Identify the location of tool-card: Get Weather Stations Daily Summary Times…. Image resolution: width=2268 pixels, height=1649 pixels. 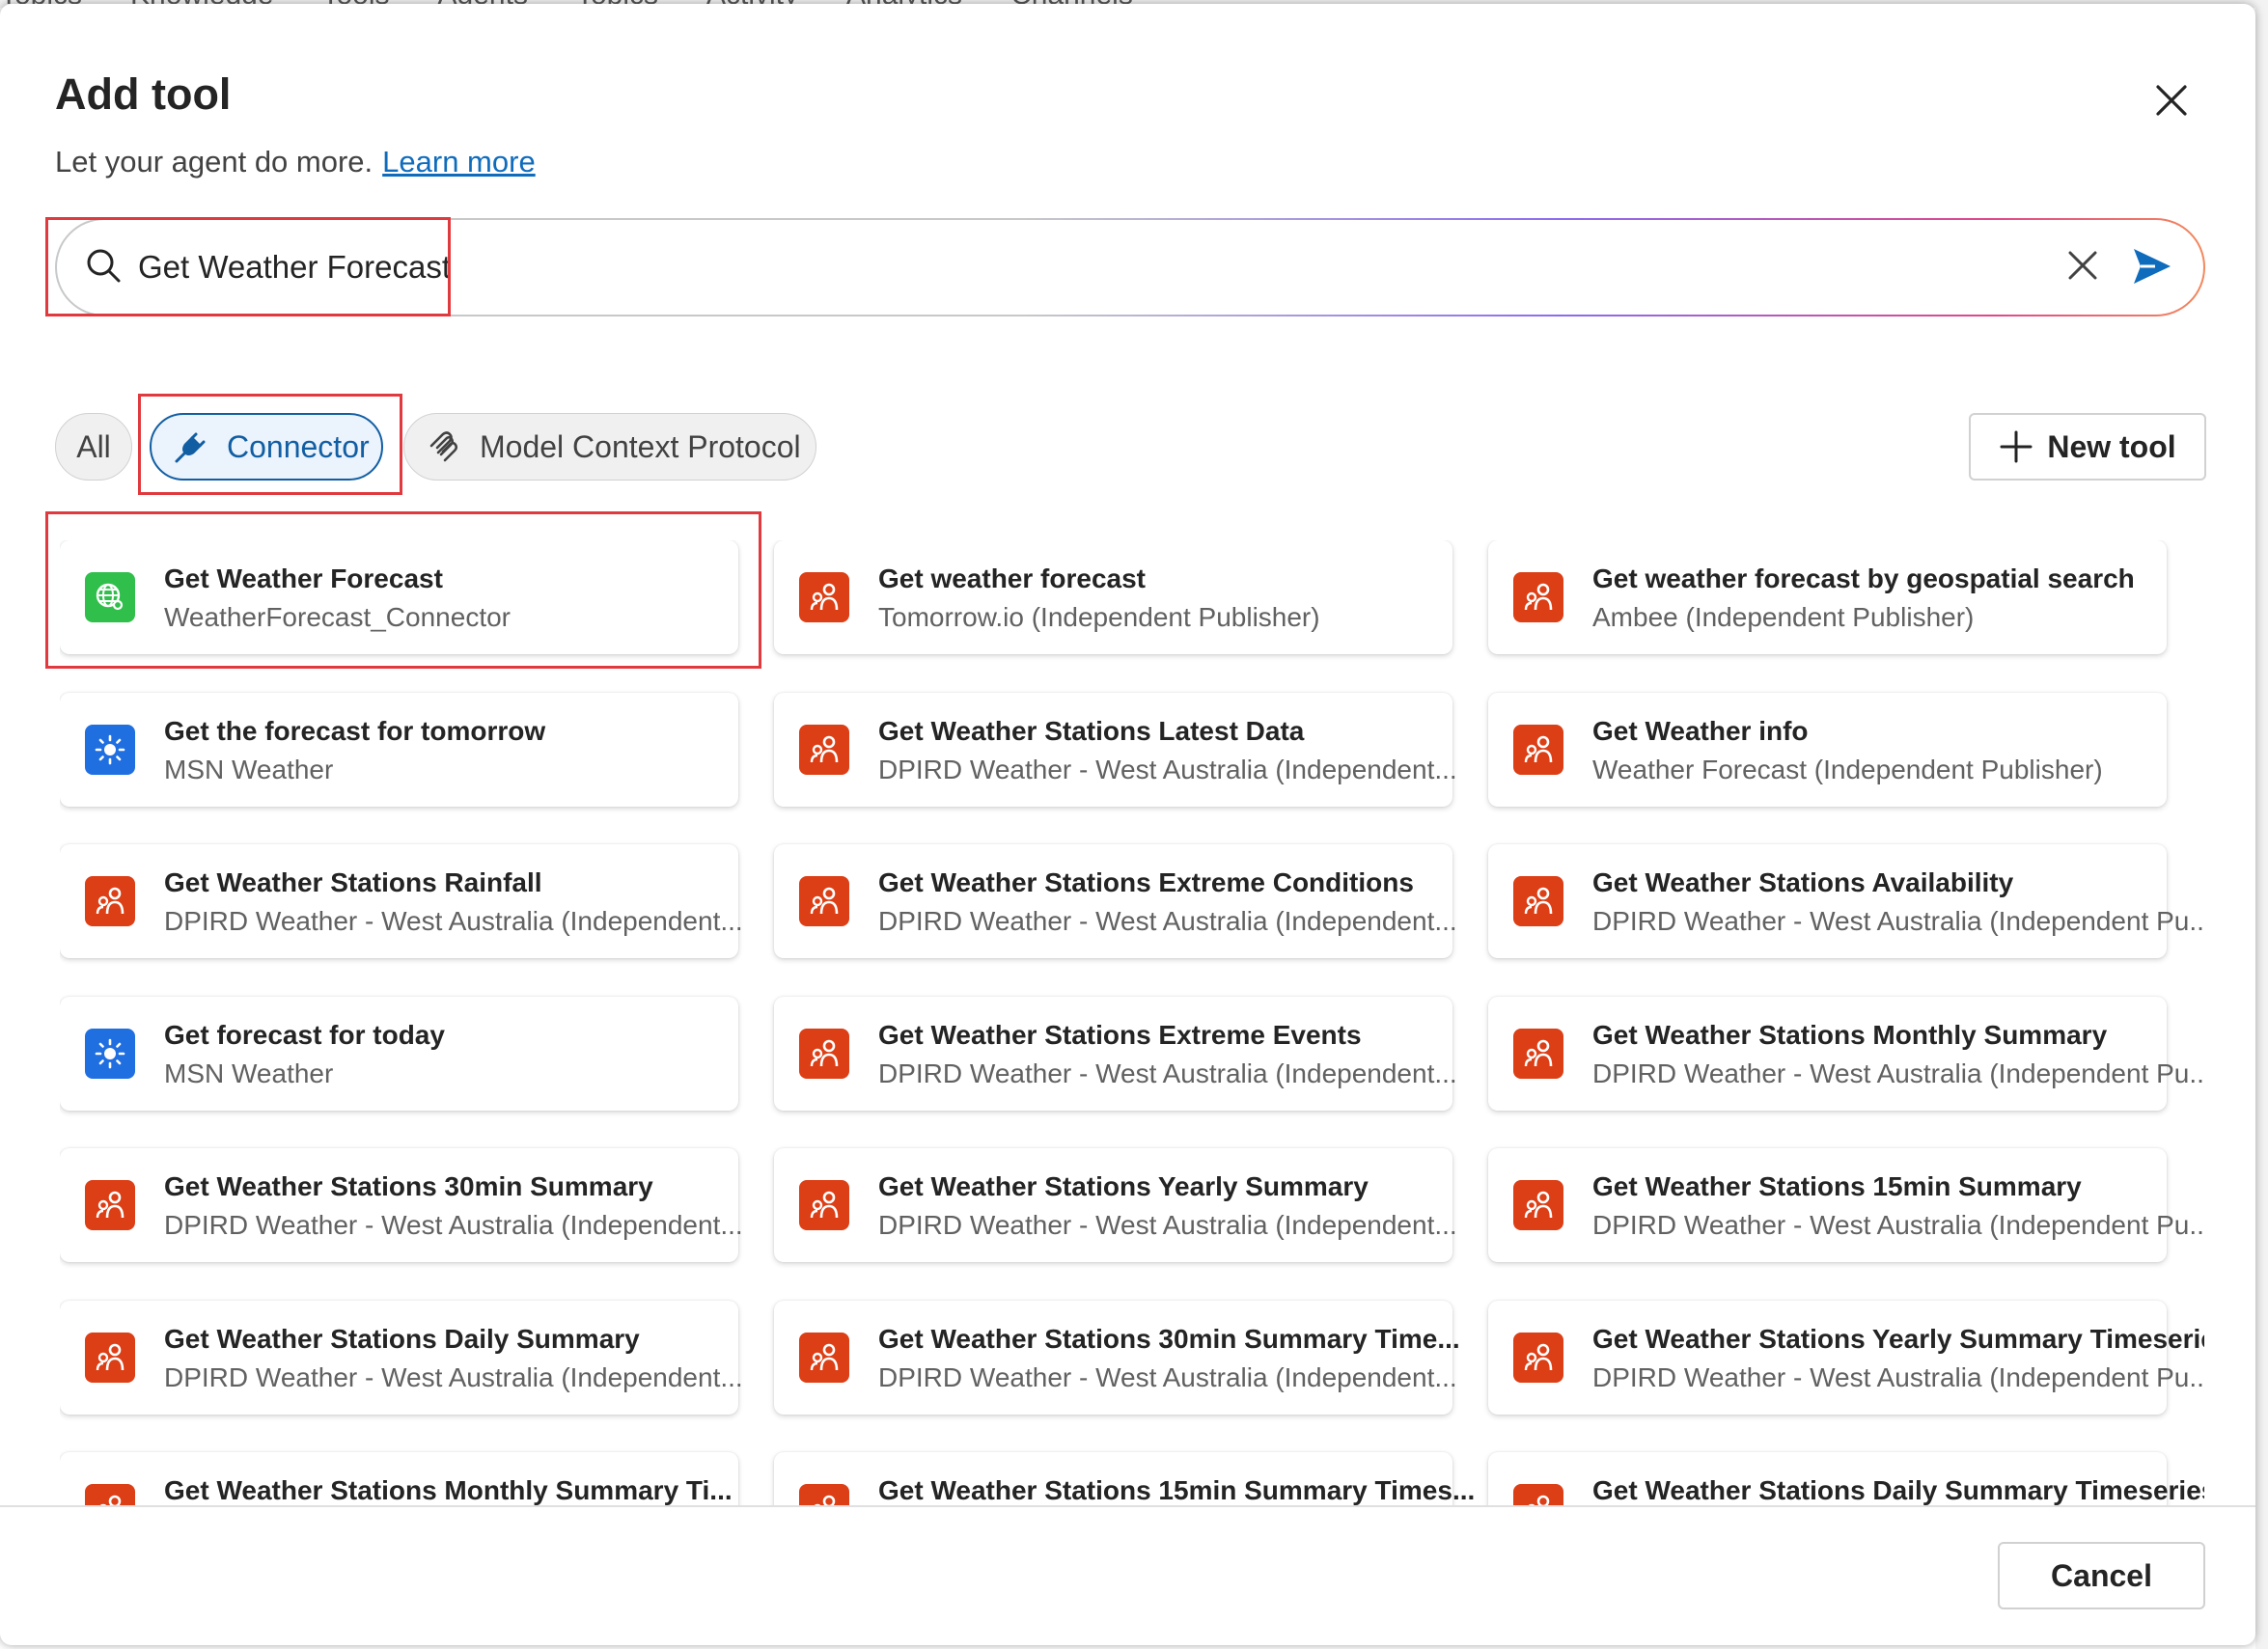
(1846, 1479).